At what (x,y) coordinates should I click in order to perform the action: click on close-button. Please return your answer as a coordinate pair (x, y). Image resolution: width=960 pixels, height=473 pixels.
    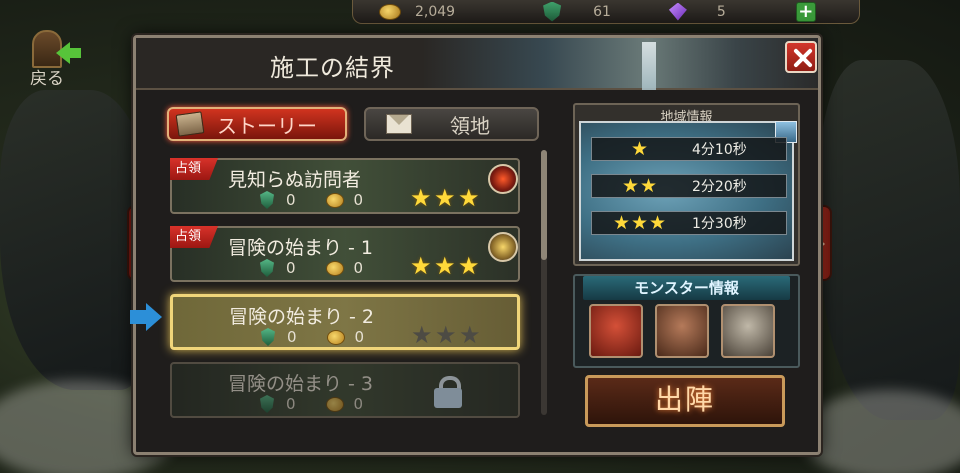
    Looking at the image, I should click on (801, 57).